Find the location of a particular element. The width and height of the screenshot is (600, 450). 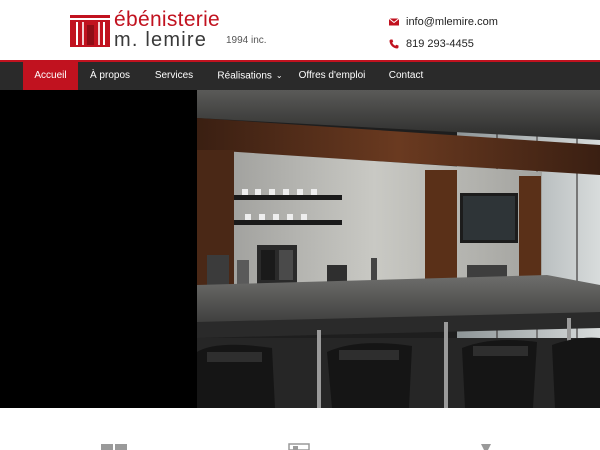

chevron-down-icon: ⌄ is located at coordinates (279, 75).